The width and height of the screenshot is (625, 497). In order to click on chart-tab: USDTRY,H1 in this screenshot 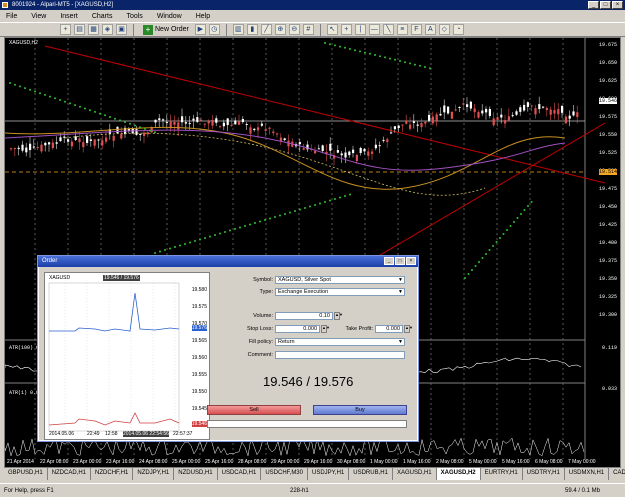, I will do `click(544, 474)`.